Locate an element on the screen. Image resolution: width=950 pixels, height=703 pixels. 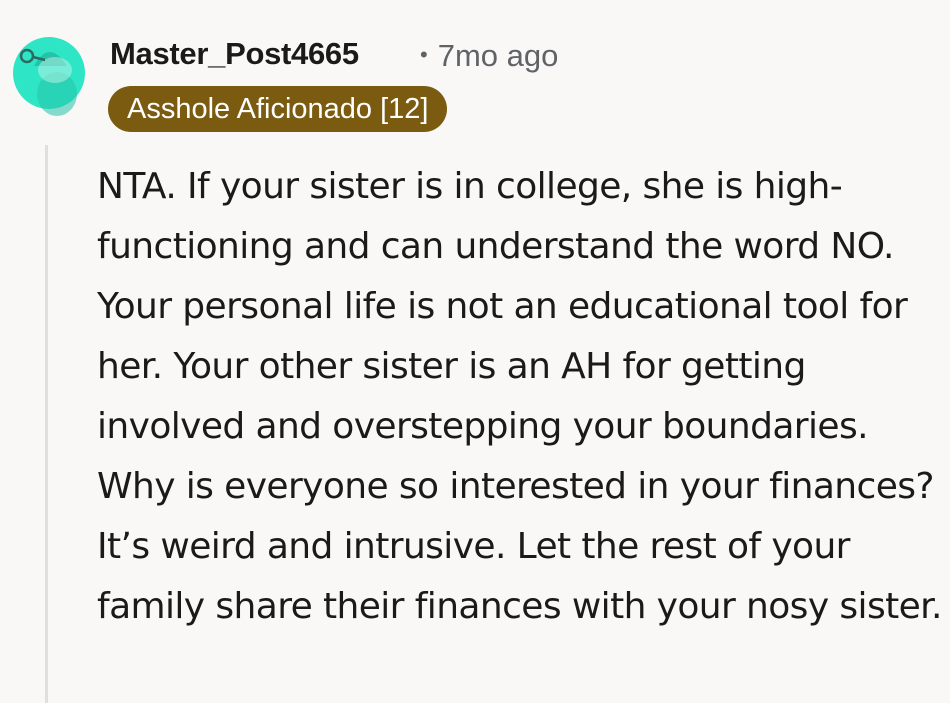
comment-meta: • 7mo ago is located at coordinates (489, 56).